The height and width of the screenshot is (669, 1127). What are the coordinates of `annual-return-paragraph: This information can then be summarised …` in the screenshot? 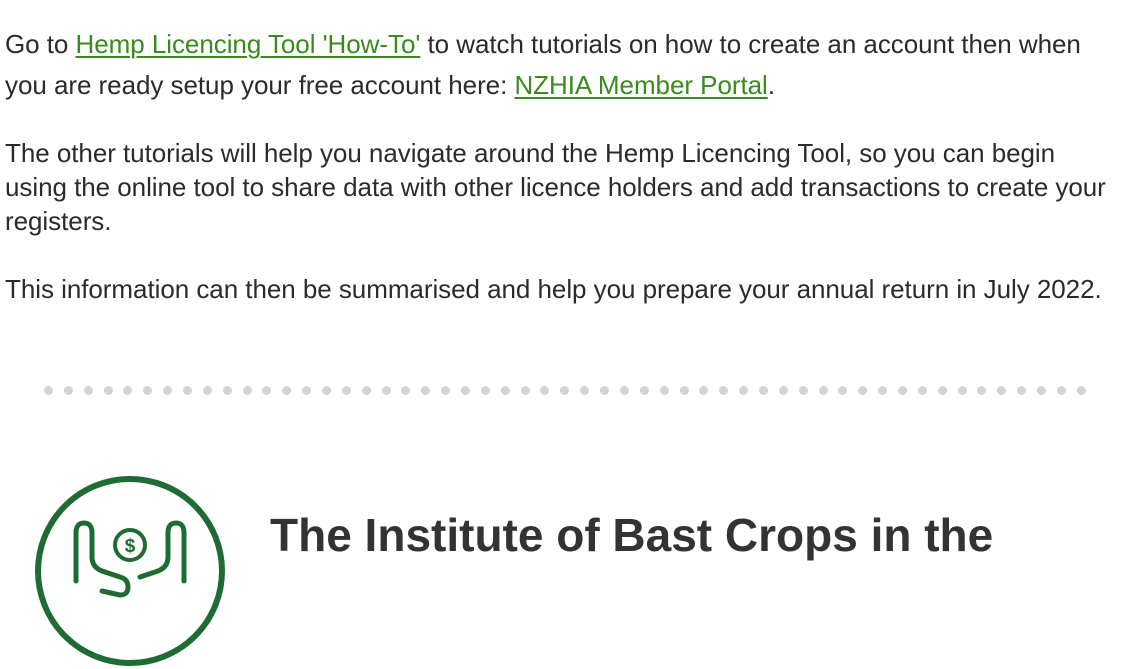 It's located at (553, 289).